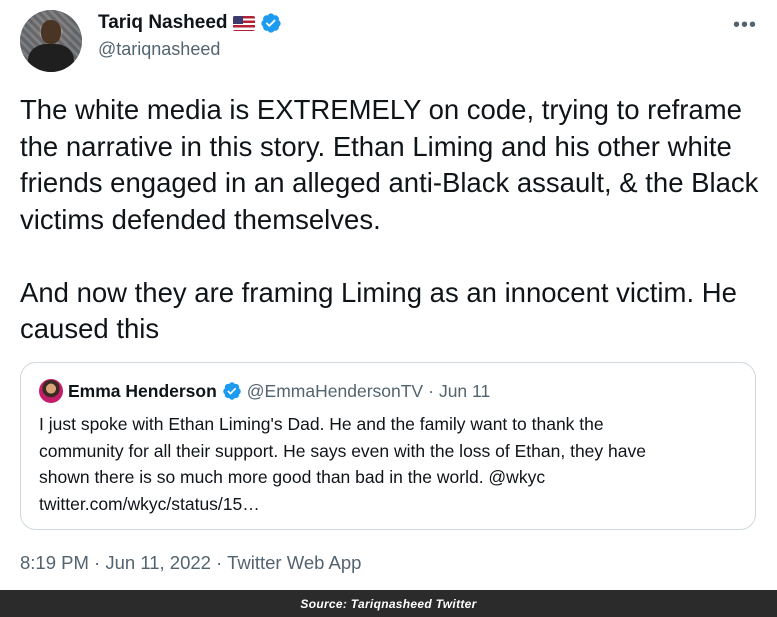  Describe the element at coordinates (745, 25) in the screenshot. I see `more-options-icon: •••` at that location.